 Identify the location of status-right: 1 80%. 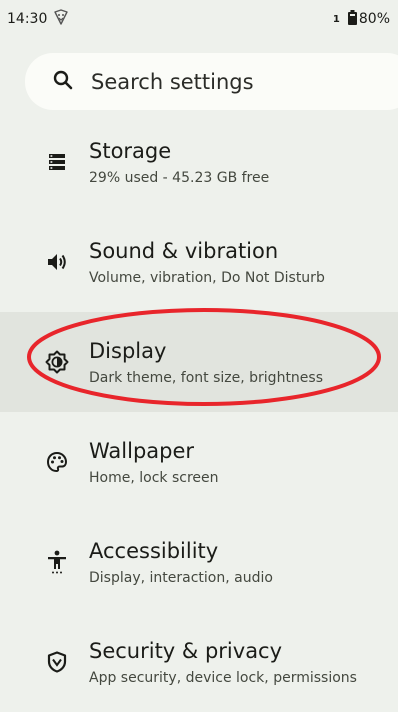
(361, 19).